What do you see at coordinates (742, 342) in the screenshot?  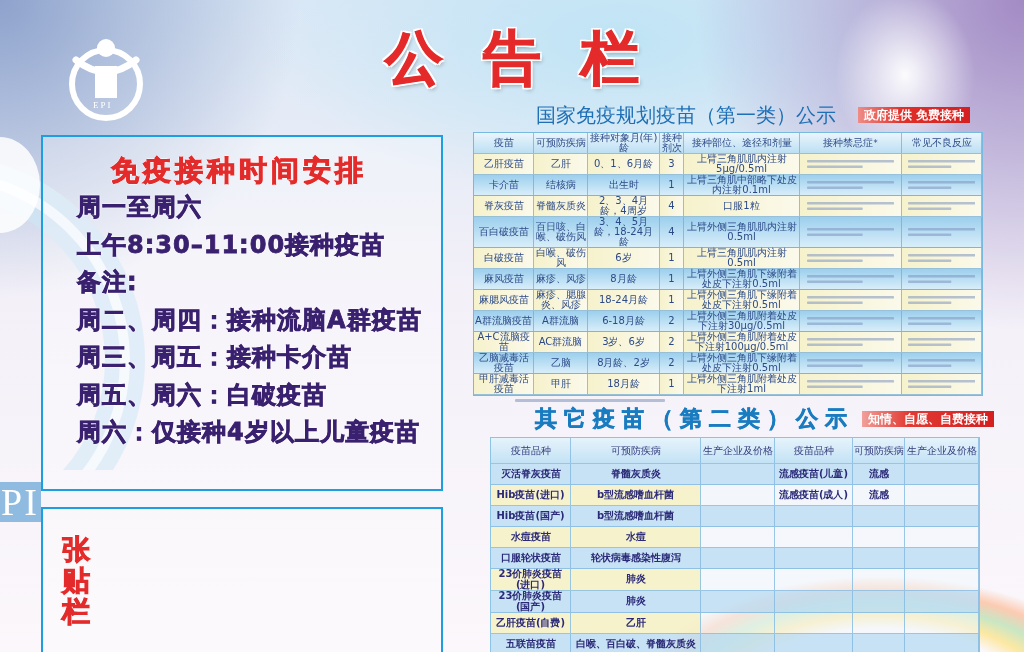 I see `table-cell: 上臂外侧三角肌附着处皮下注射100μg/0.5ml` at bounding box center [742, 342].